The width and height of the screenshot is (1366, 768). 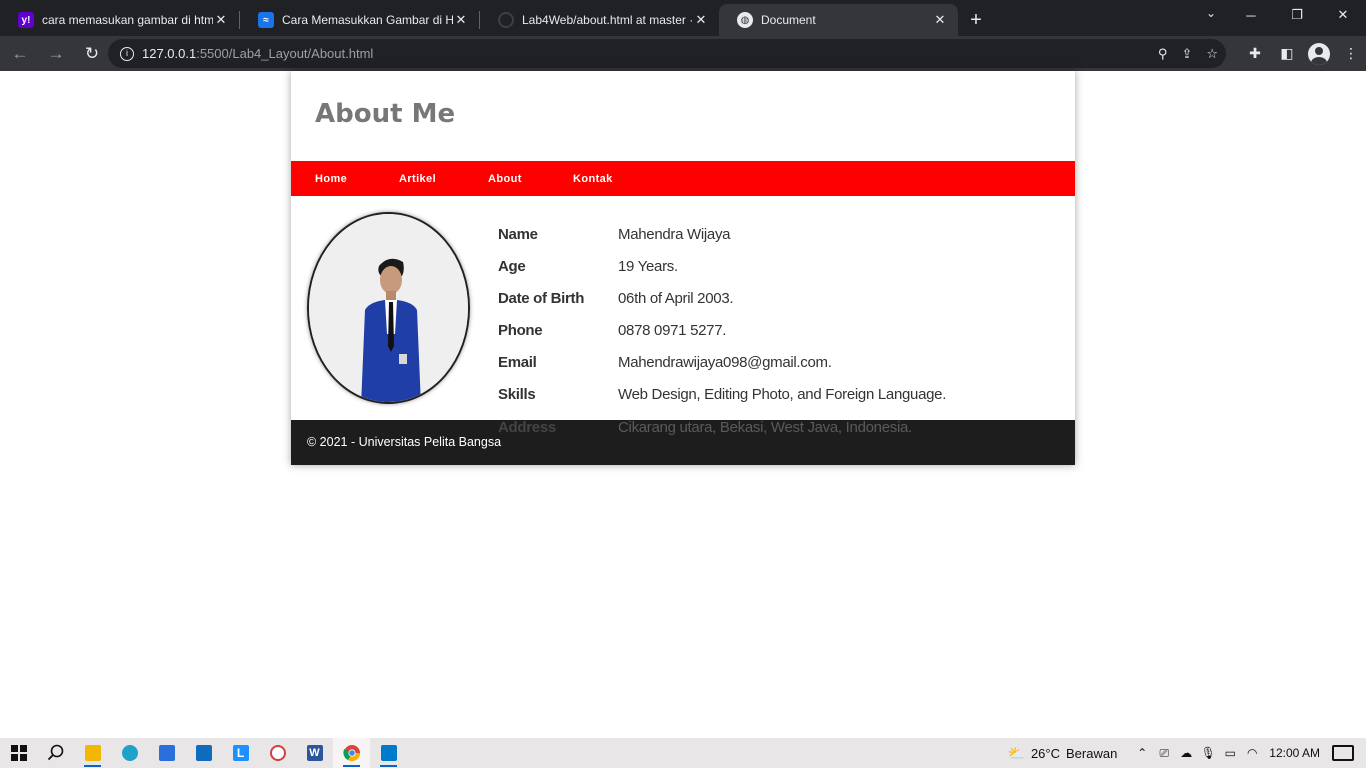 What do you see at coordinates (1294, 753) in the screenshot?
I see `taskbar-clock: 12:00 AM` at bounding box center [1294, 753].